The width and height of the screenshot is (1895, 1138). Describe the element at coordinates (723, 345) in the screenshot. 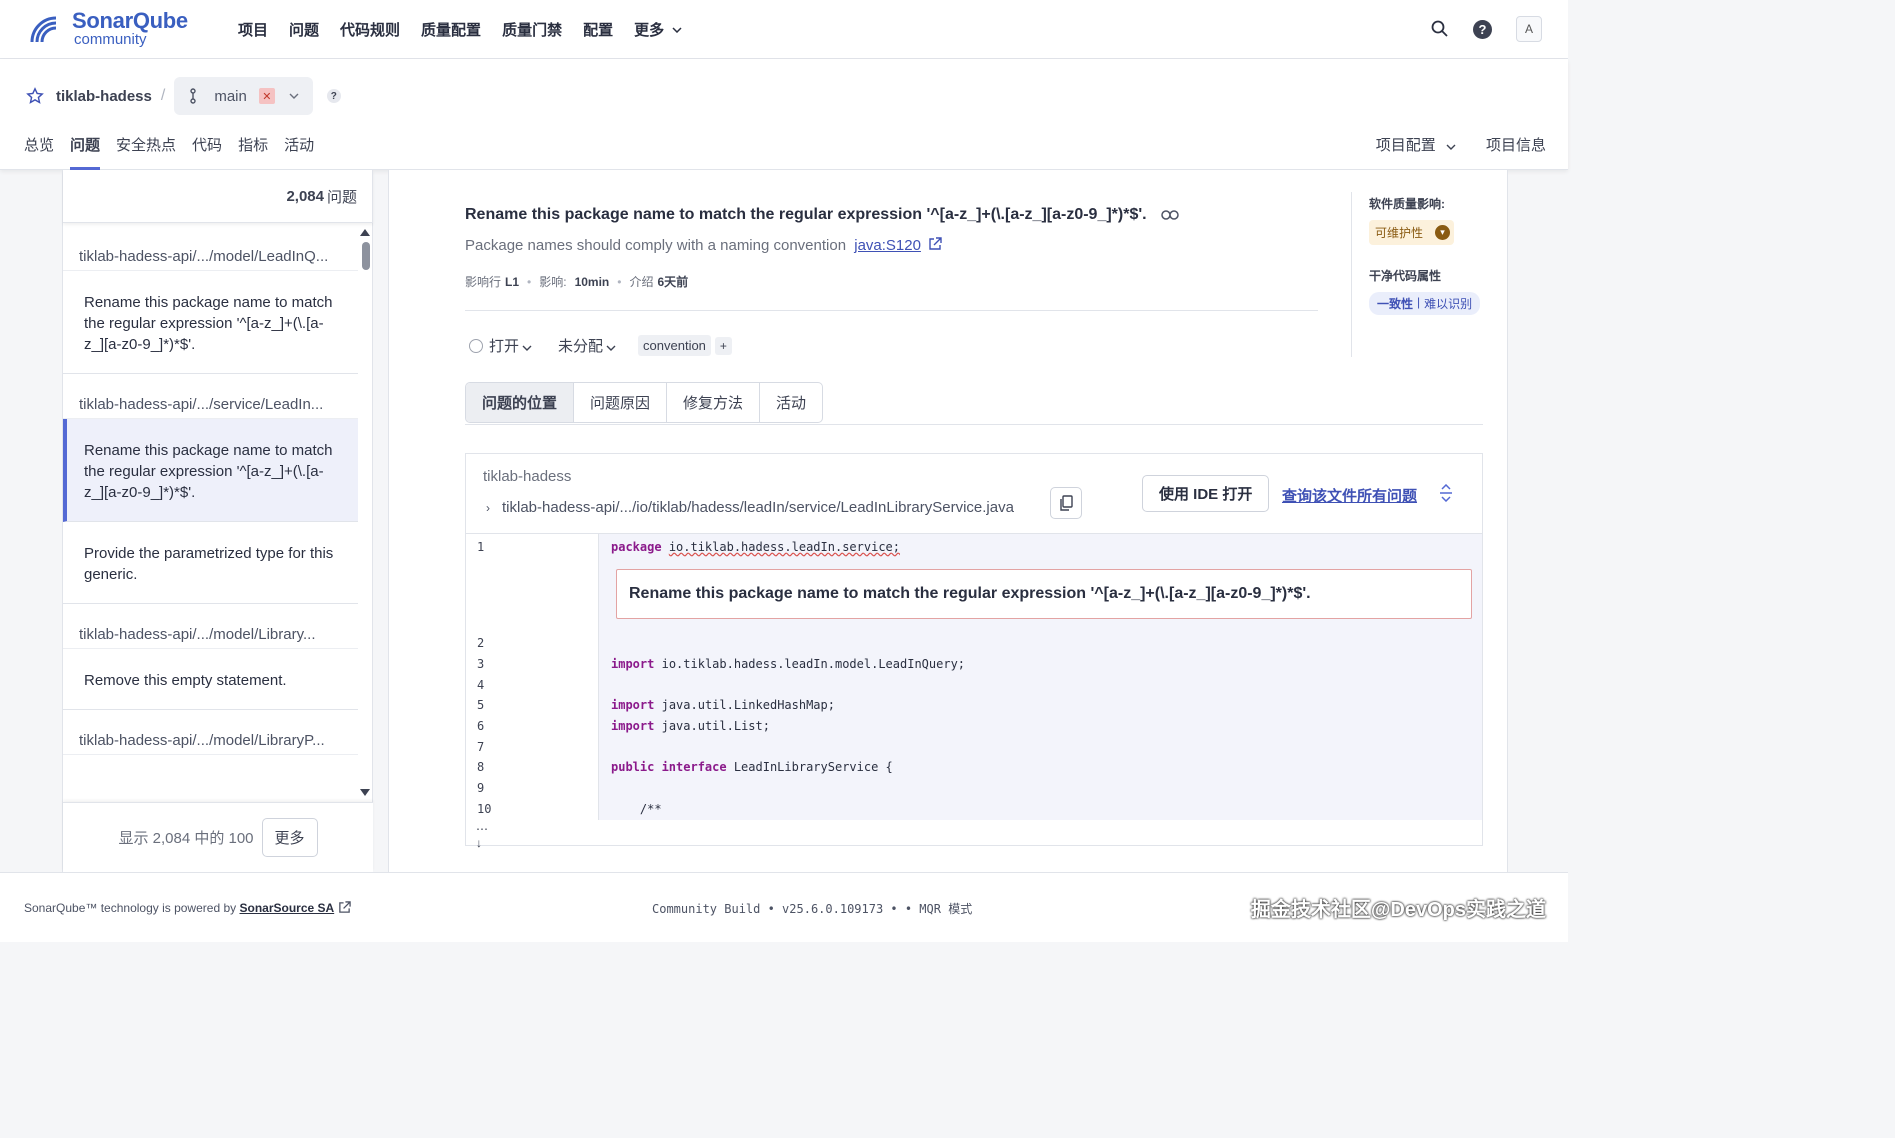

I see `add-tag-button: +` at that location.